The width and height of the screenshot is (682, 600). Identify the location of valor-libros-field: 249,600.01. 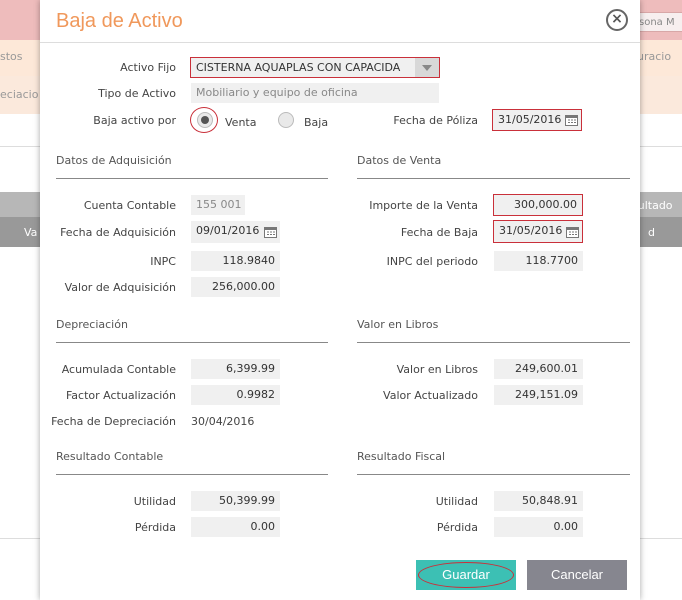
(538, 369).